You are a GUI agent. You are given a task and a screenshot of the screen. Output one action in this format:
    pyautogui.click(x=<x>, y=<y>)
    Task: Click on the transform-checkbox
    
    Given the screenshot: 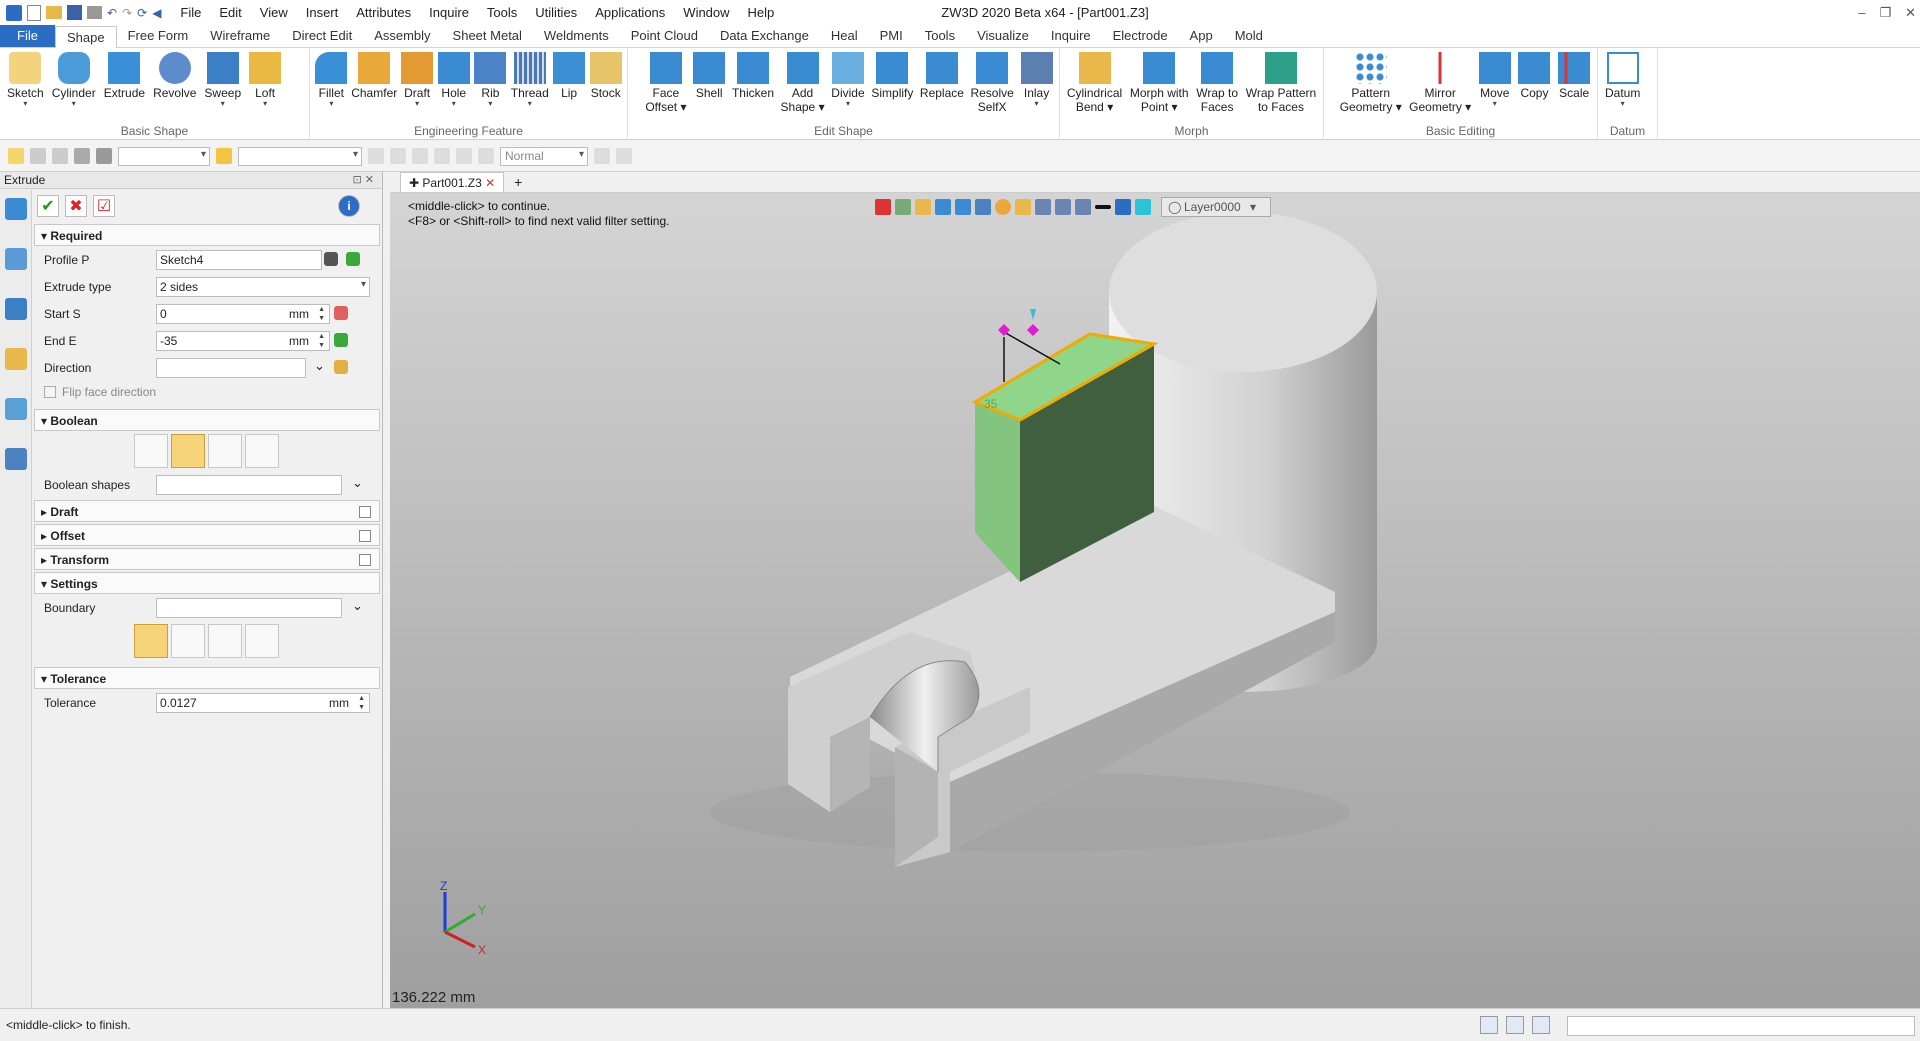 What is the action you would take?
    pyautogui.click(x=365, y=560)
    